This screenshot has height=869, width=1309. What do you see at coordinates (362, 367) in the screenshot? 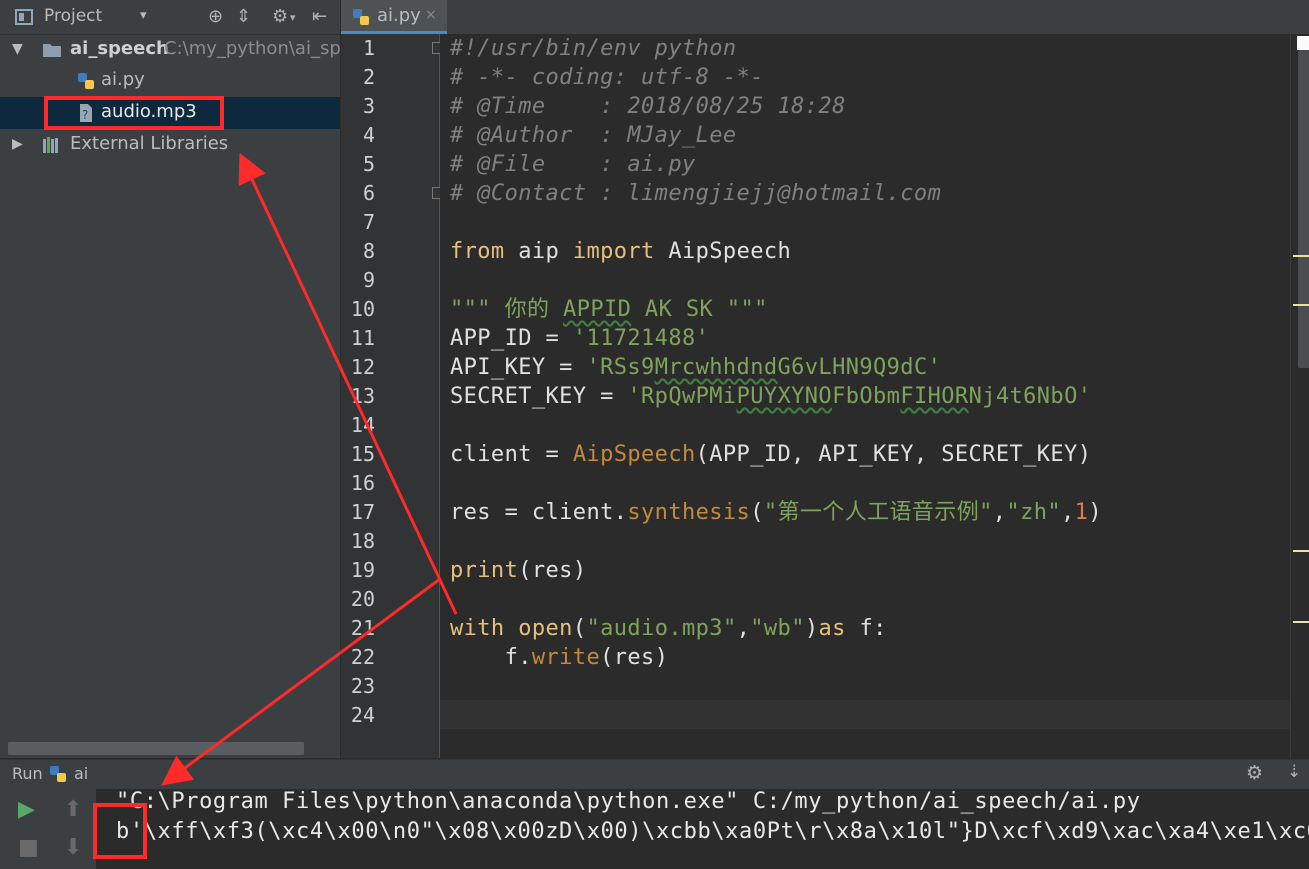
I see `line-number: 12` at bounding box center [362, 367].